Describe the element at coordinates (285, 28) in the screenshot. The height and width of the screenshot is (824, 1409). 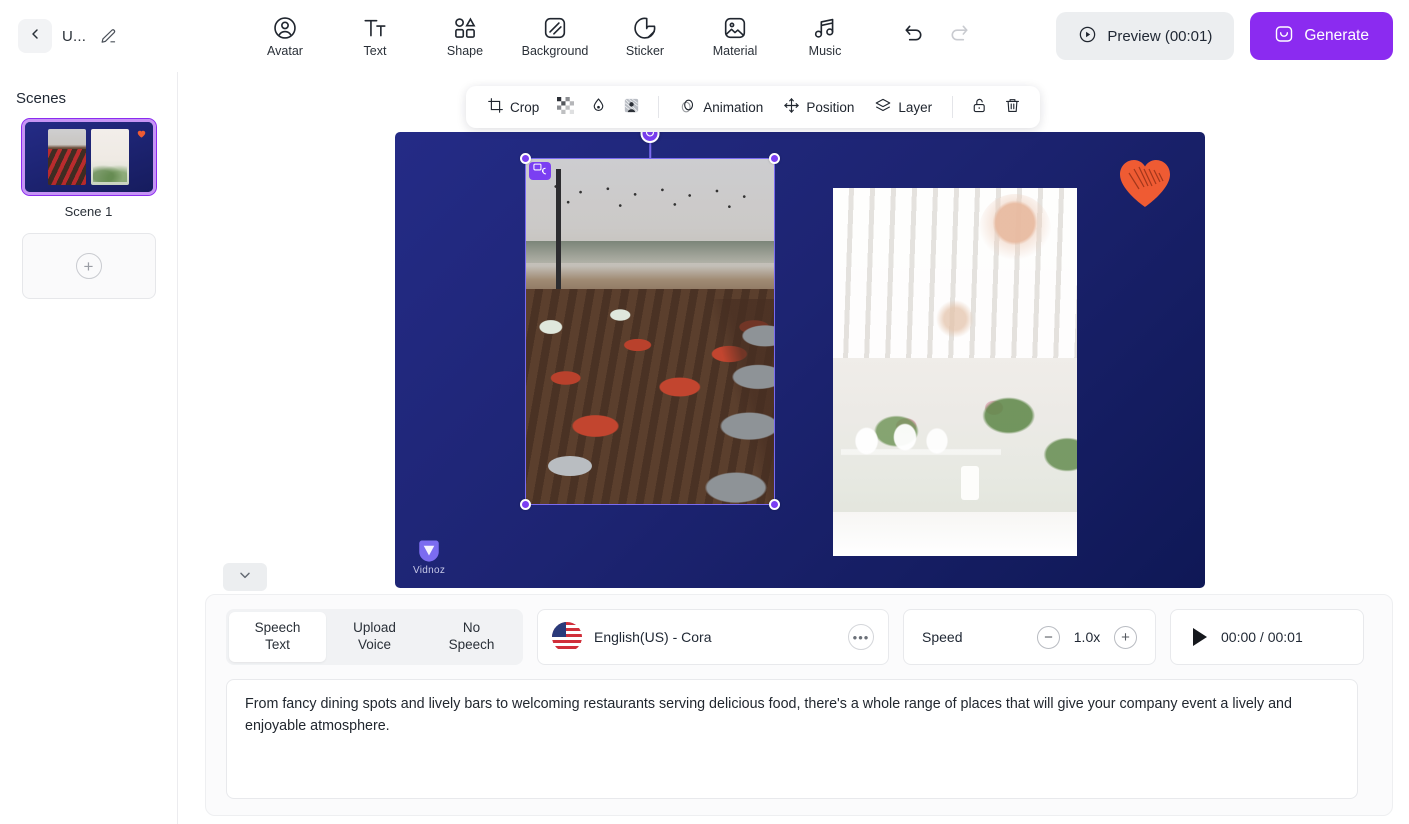
I see `avatar-icon` at that location.